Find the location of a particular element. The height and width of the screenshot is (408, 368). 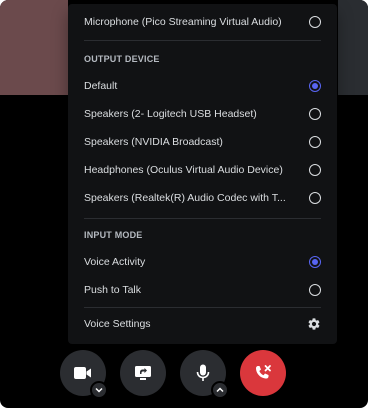

input-mode-option: Push to Talk is located at coordinates (202, 290).